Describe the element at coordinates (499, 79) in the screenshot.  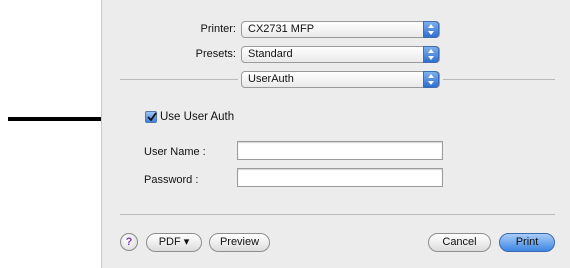
I see `panel-separator-right` at that location.